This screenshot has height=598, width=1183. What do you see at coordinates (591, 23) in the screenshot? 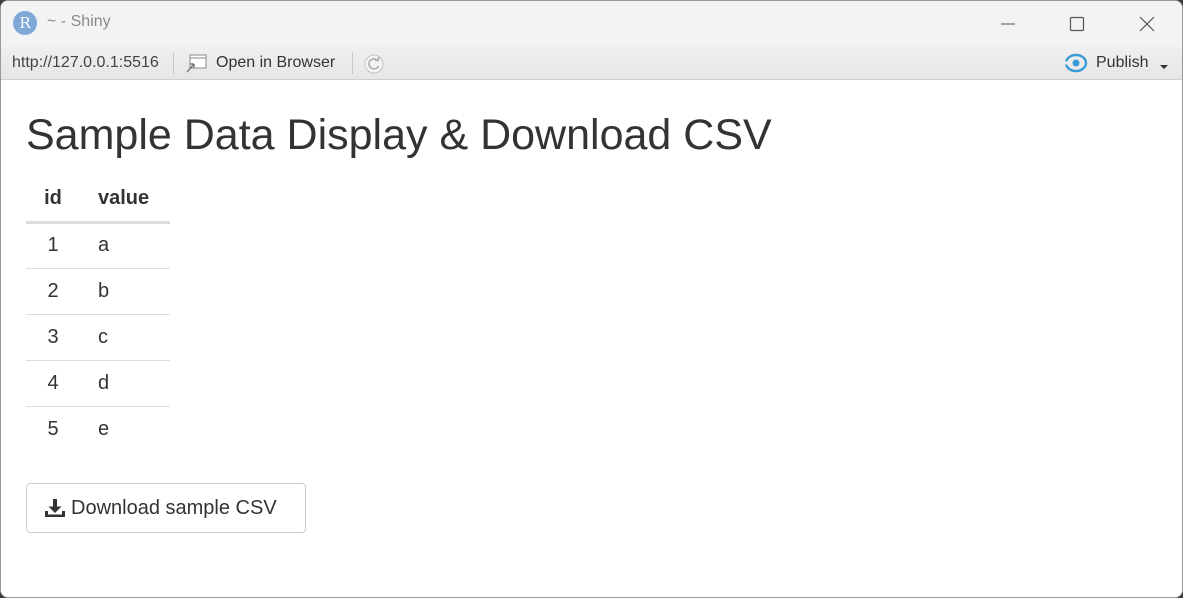
I see `title-bar: R ~ - Shiny` at bounding box center [591, 23].